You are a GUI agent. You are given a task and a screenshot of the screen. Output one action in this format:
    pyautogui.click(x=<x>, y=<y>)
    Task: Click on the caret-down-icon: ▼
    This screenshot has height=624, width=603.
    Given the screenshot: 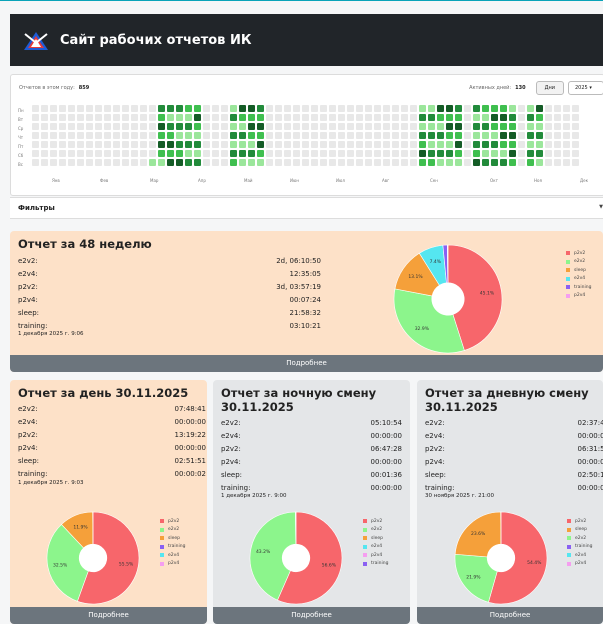 What is the action you would take?
    pyautogui.click(x=601, y=207)
    